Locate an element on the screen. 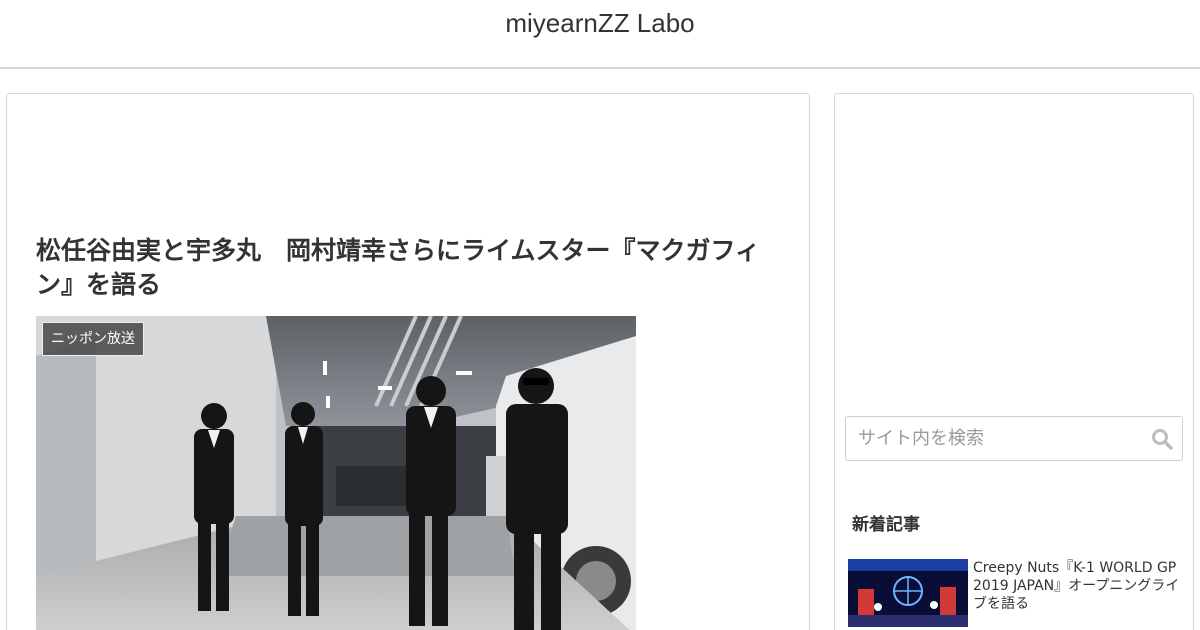 The width and height of the screenshot is (1200, 630). site-title-link: miyearnZZ Labo is located at coordinates (600, 23).